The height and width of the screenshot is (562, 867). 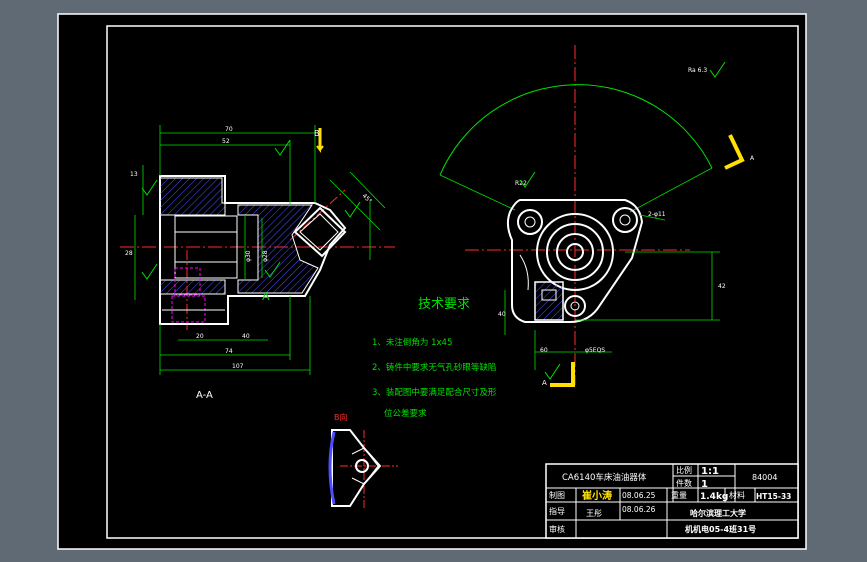 What do you see at coordinates (720, 529) in the screenshot?
I see `class-info: 机机电05-4班31号` at bounding box center [720, 529].